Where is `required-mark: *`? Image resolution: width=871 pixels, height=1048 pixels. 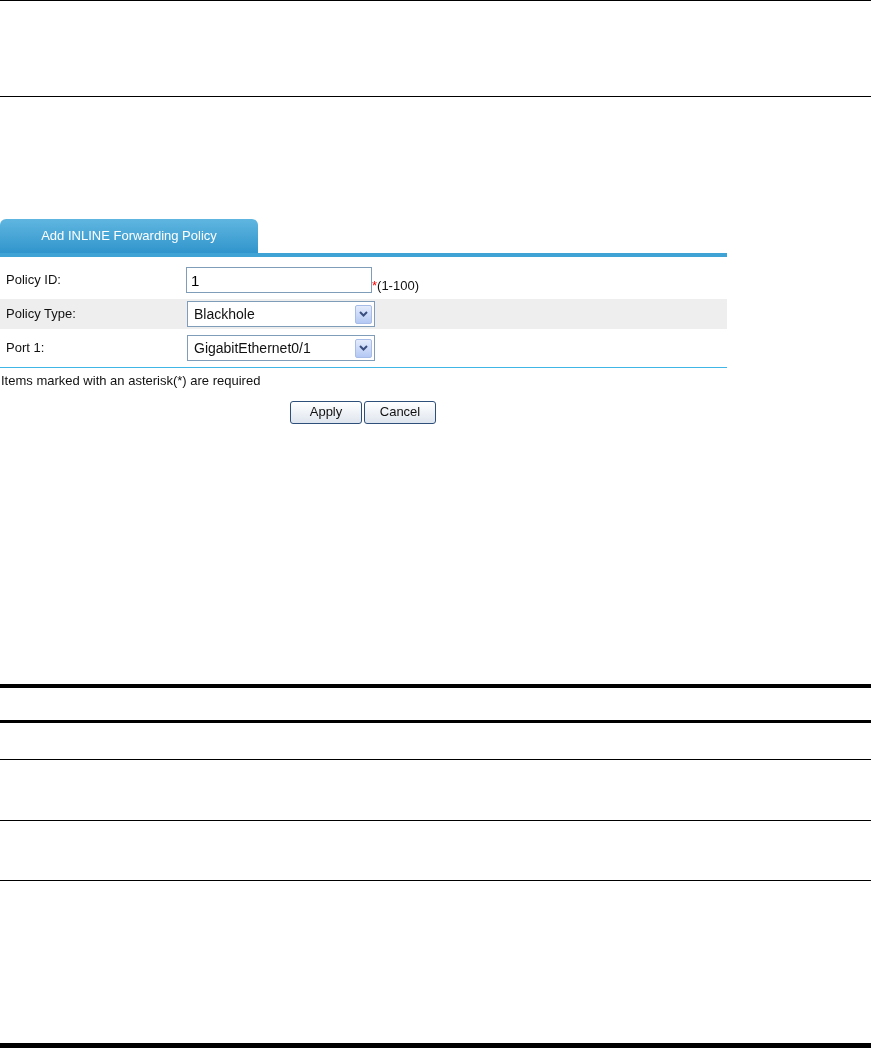
required-mark: * is located at coordinates (375, 286).